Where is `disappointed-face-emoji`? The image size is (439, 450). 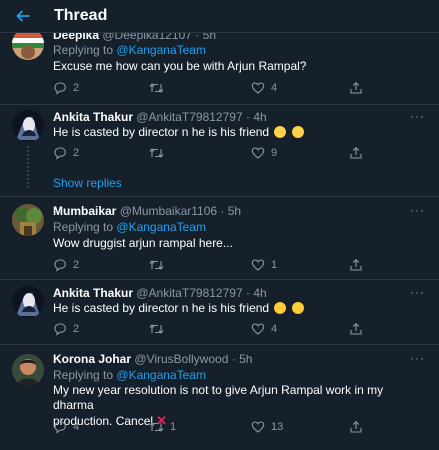 disappointed-face-emoji is located at coordinates (297, 308).